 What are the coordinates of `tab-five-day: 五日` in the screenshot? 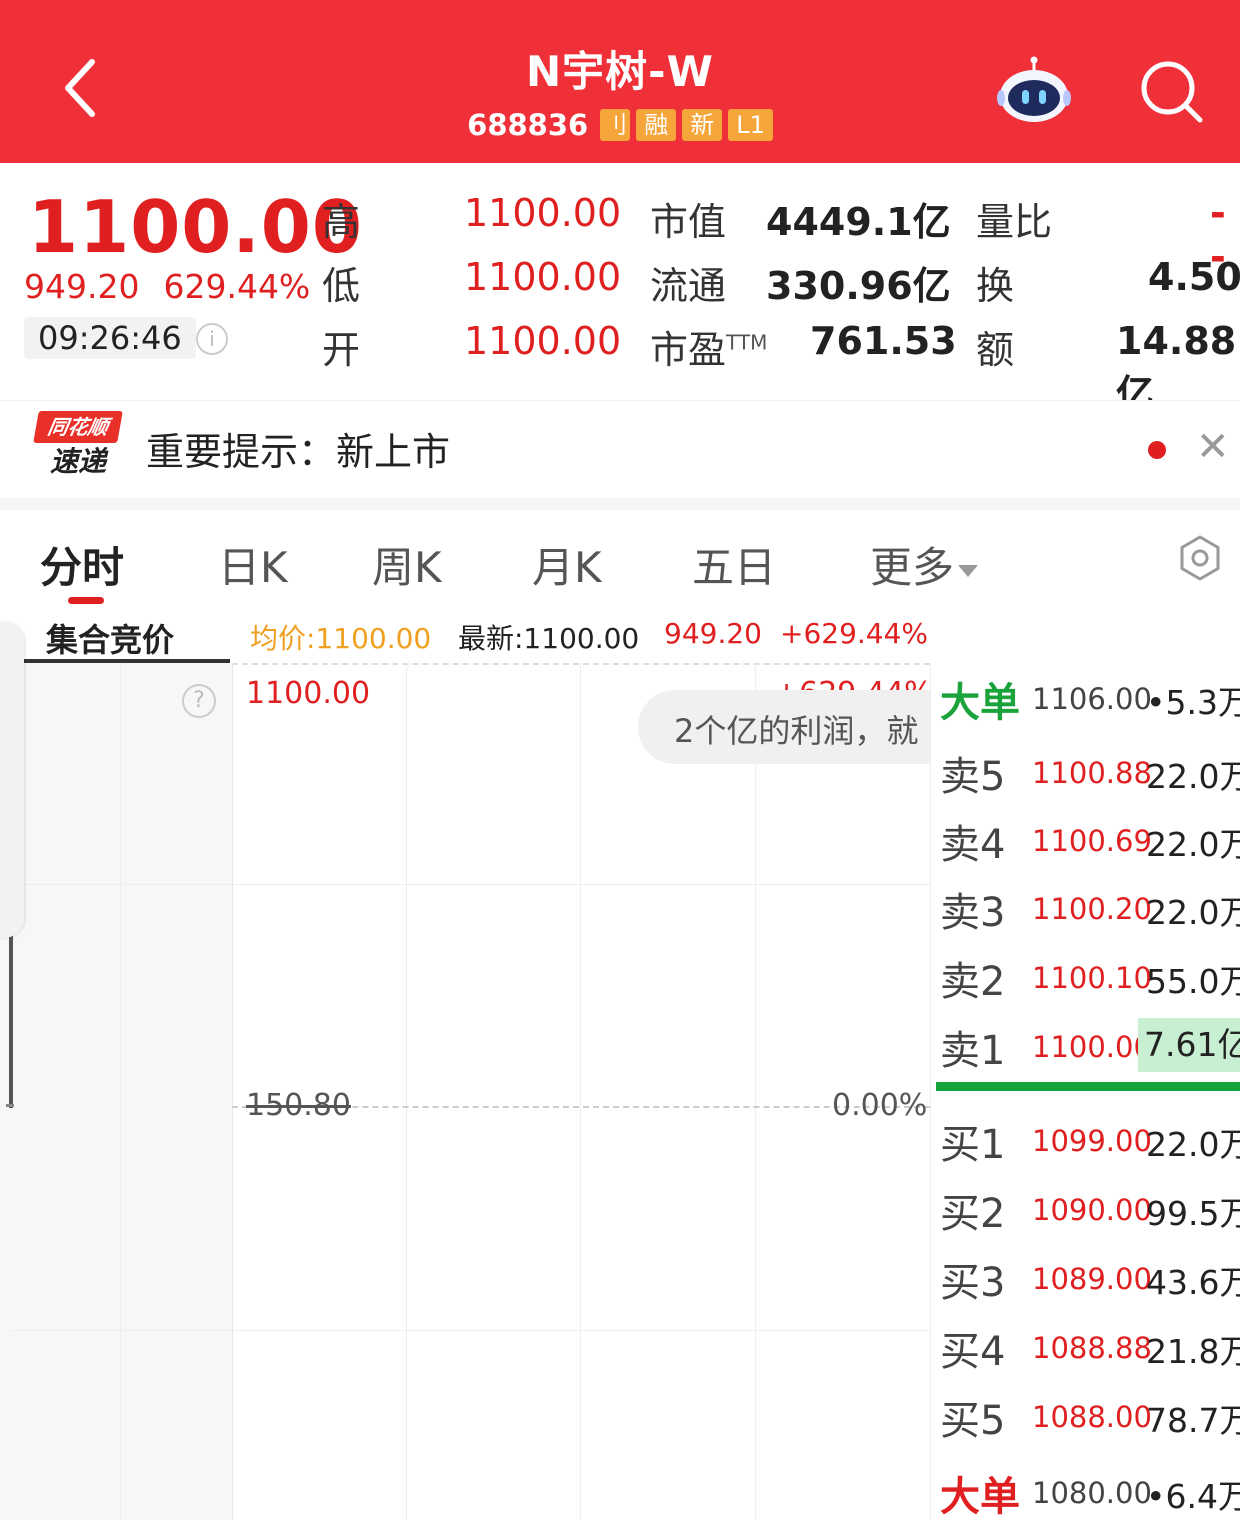 It's located at (734, 564).